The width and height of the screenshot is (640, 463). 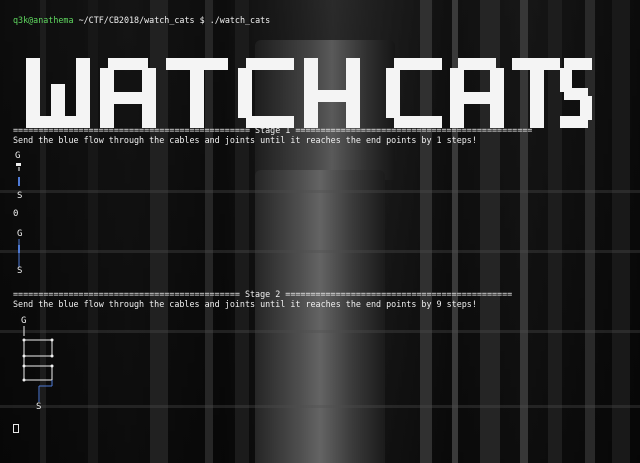 I want to click on stage2-start-node: G, so click(x=24, y=321).